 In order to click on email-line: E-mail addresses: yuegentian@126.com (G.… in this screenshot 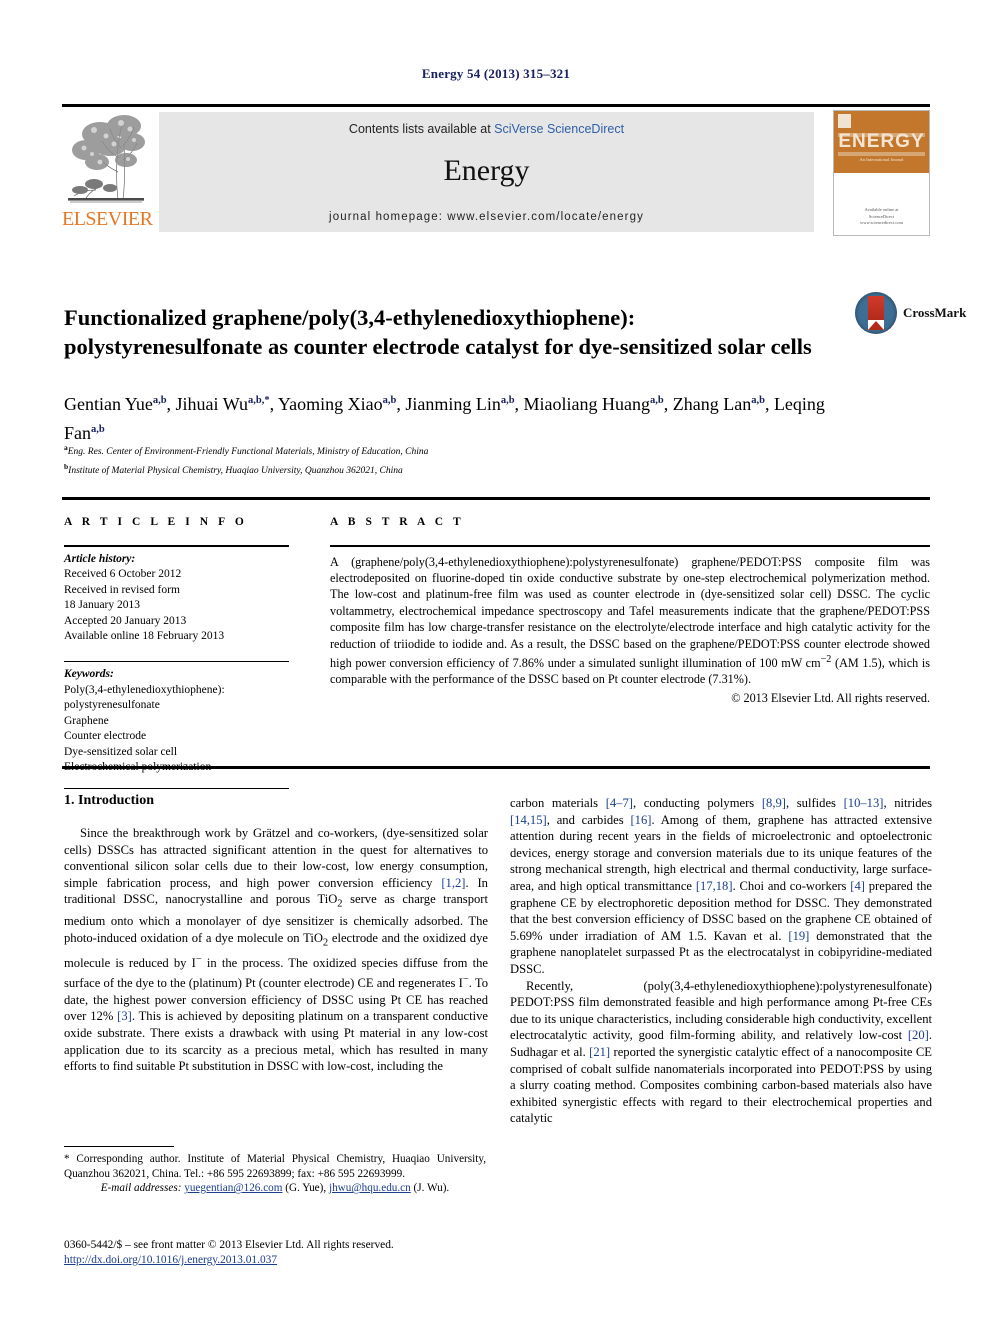, I will do `click(275, 1188)`.